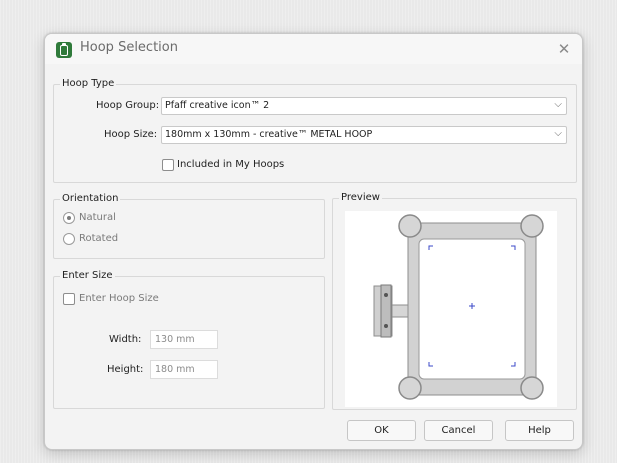 The width and height of the screenshot is (617, 463). What do you see at coordinates (381, 430) in the screenshot?
I see `ok-button: OK` at bounding box center [381, 430].